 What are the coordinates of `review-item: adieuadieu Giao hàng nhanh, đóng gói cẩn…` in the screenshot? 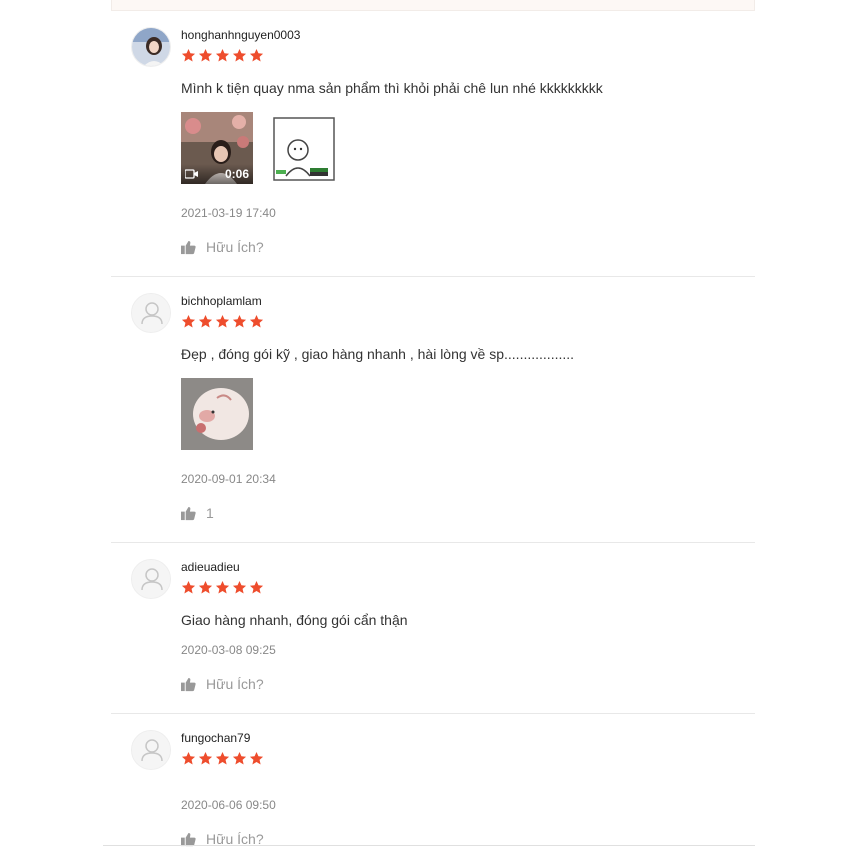 It's located at (433, 628).